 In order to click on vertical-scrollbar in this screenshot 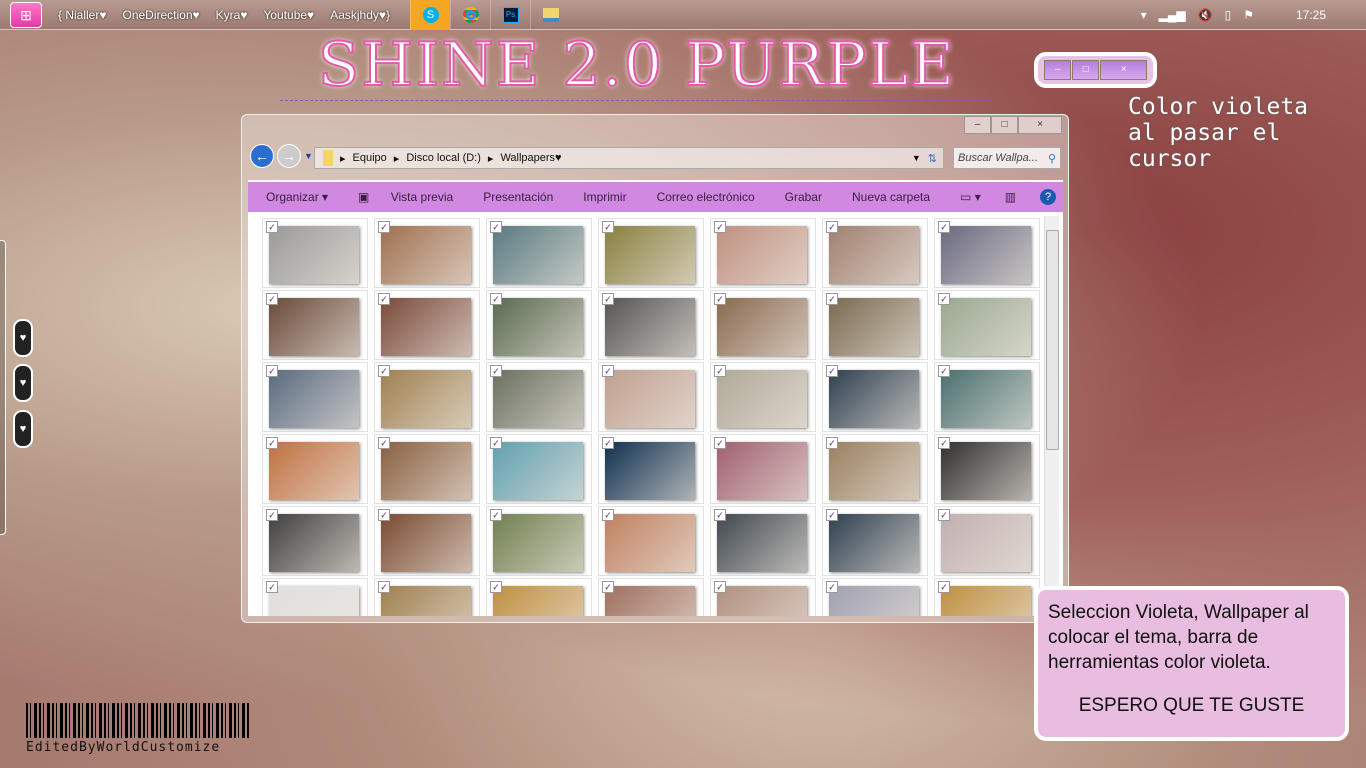, I will do `click(1051, 414)`.